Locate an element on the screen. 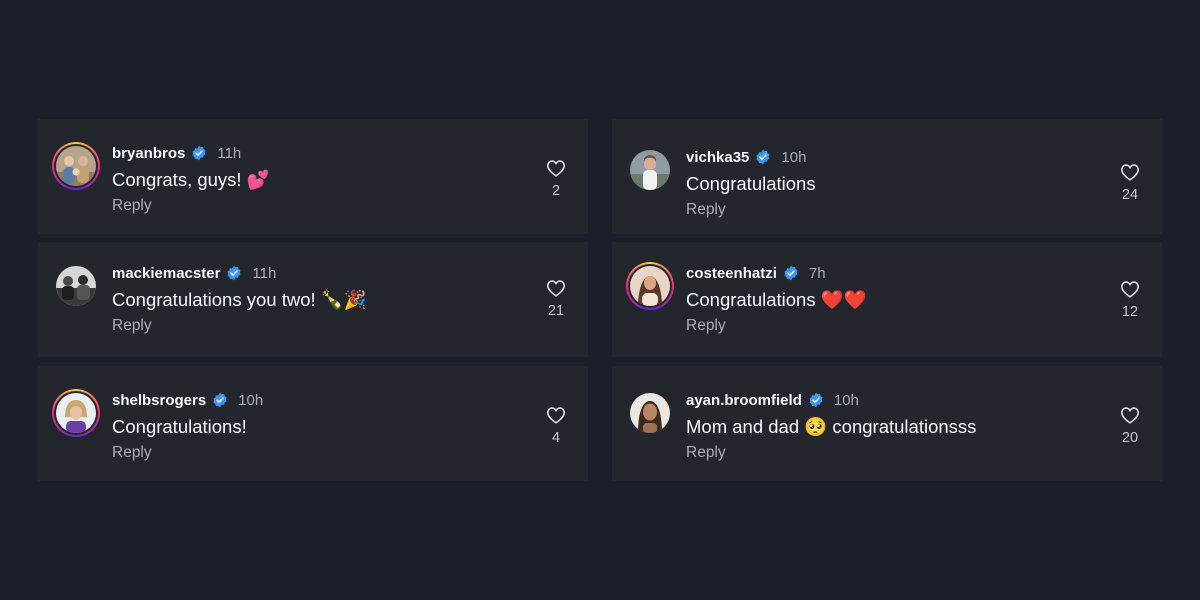 This screenshot has height=600, width=1200. comment-text: Mom and dad 🥺 congratulationsss is located at coordinates (831, 426).